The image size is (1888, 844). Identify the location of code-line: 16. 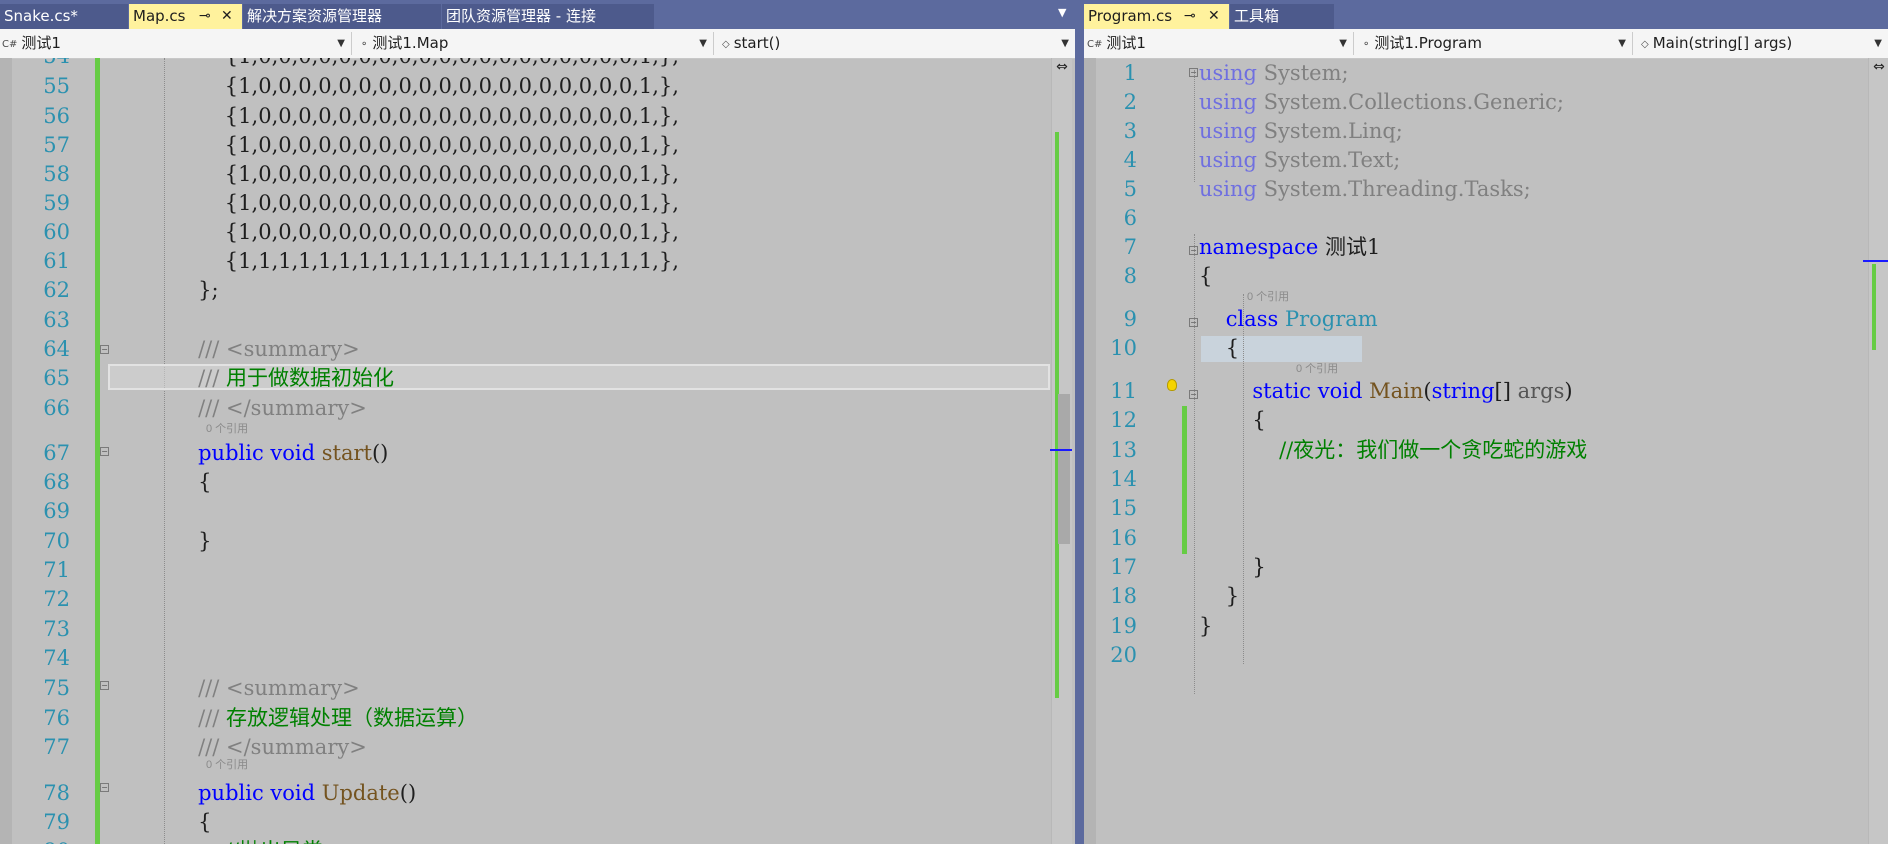
(1486, 538).